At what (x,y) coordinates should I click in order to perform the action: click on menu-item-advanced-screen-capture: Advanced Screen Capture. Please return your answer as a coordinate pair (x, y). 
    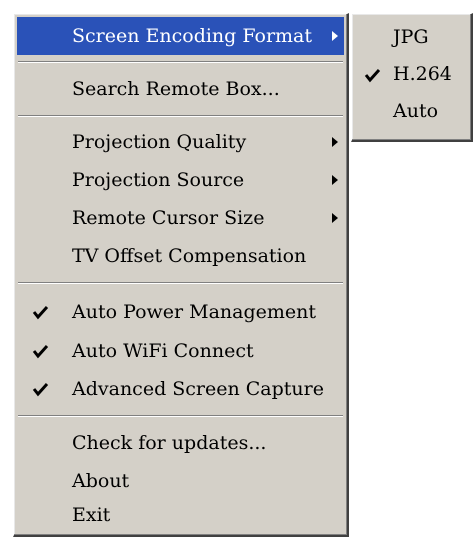
    Looking at the image, I should click on (180, 389).